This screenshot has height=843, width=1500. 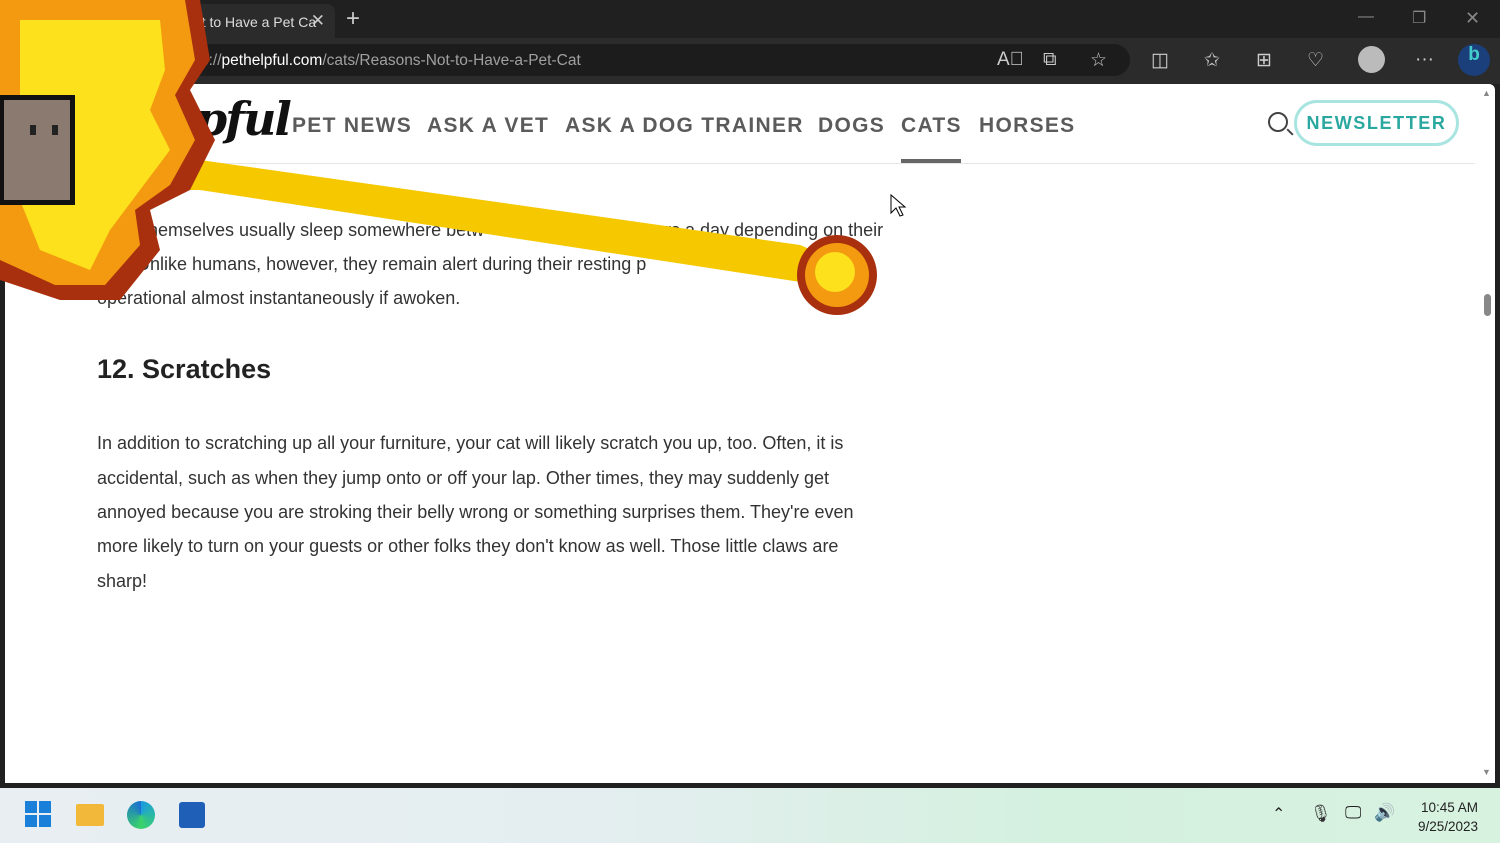 What do you see at coordinates (316, 230) in the screenshot?
I see `para1-line1a: hemselves usually sleep somewhere betw` at bounding box center [316, 230].